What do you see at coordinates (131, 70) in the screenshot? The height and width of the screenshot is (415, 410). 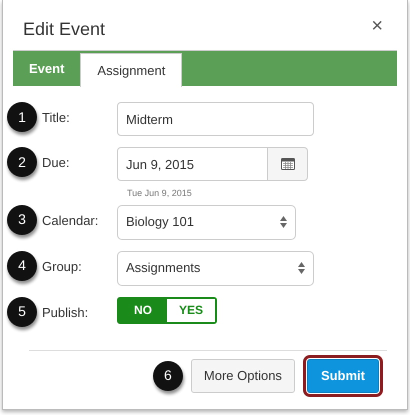 I see `tab: Assignment` at bounding box center [131, 70].